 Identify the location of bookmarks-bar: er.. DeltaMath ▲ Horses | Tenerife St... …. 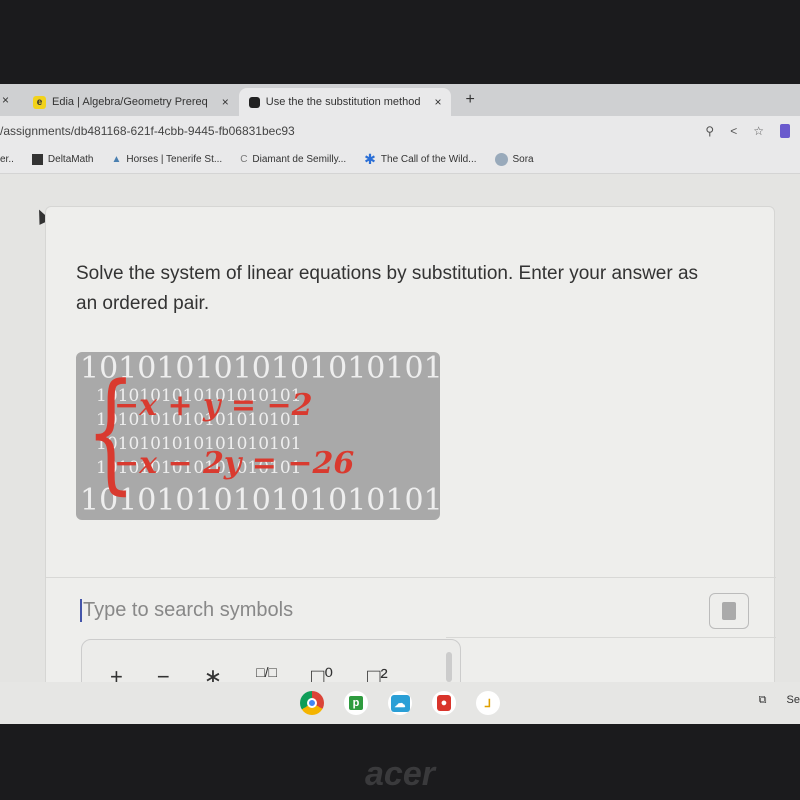
(400, 160).